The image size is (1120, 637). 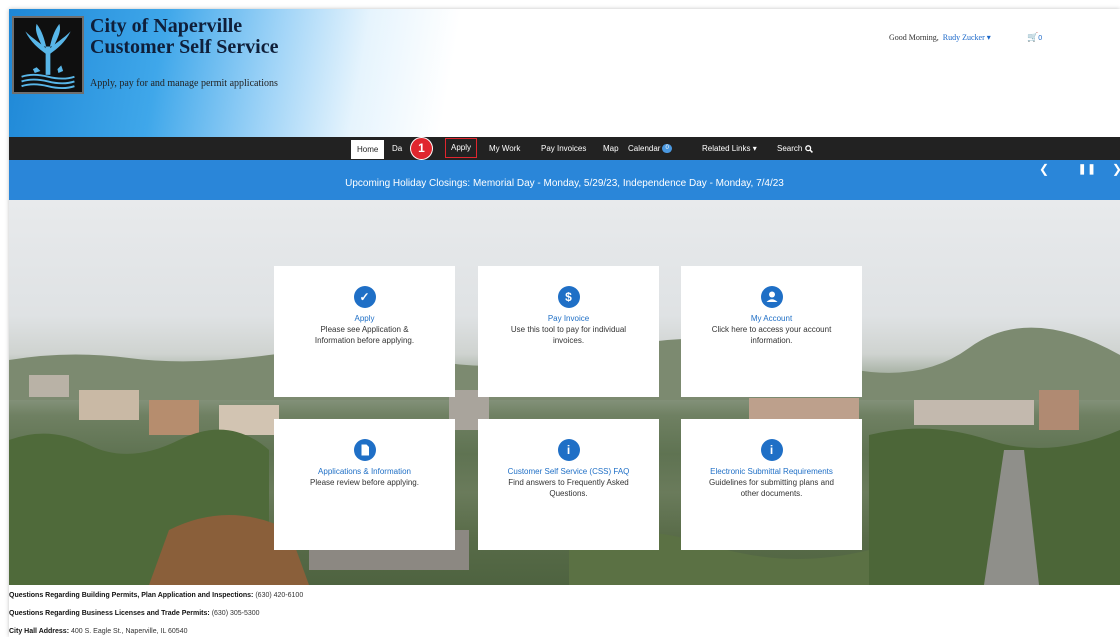 I want to click on nav-home: Home, so click(x=368, y=149).